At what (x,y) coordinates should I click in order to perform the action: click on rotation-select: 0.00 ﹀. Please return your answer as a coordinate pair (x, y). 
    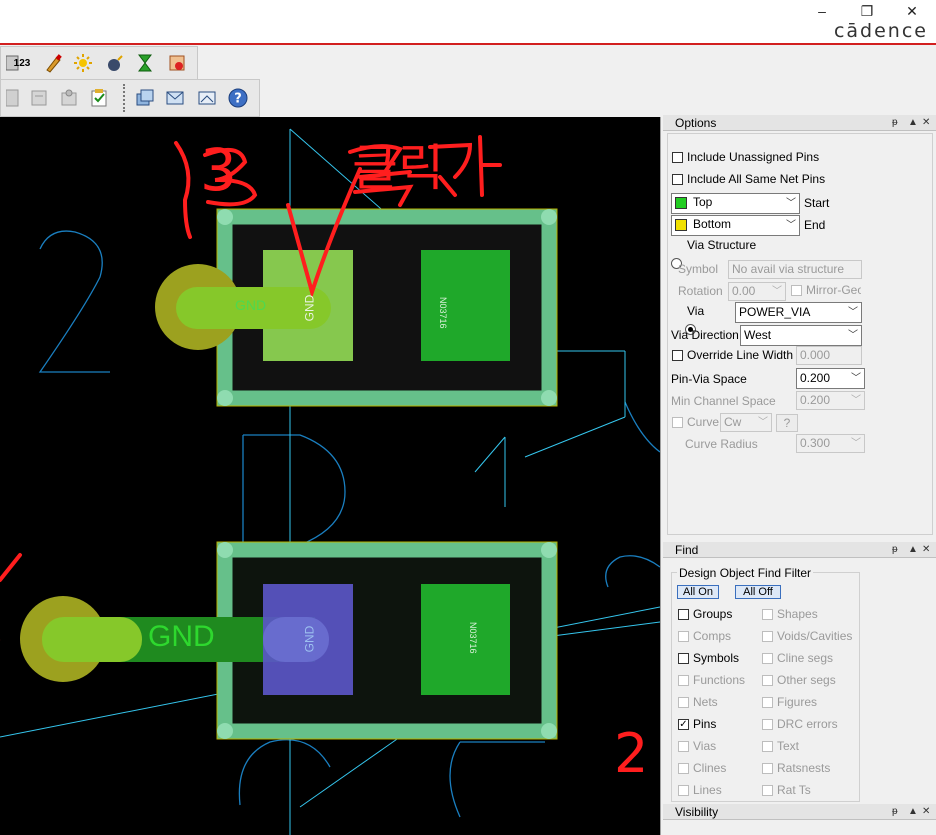
    Looking at the image, I should click on (757, 291).